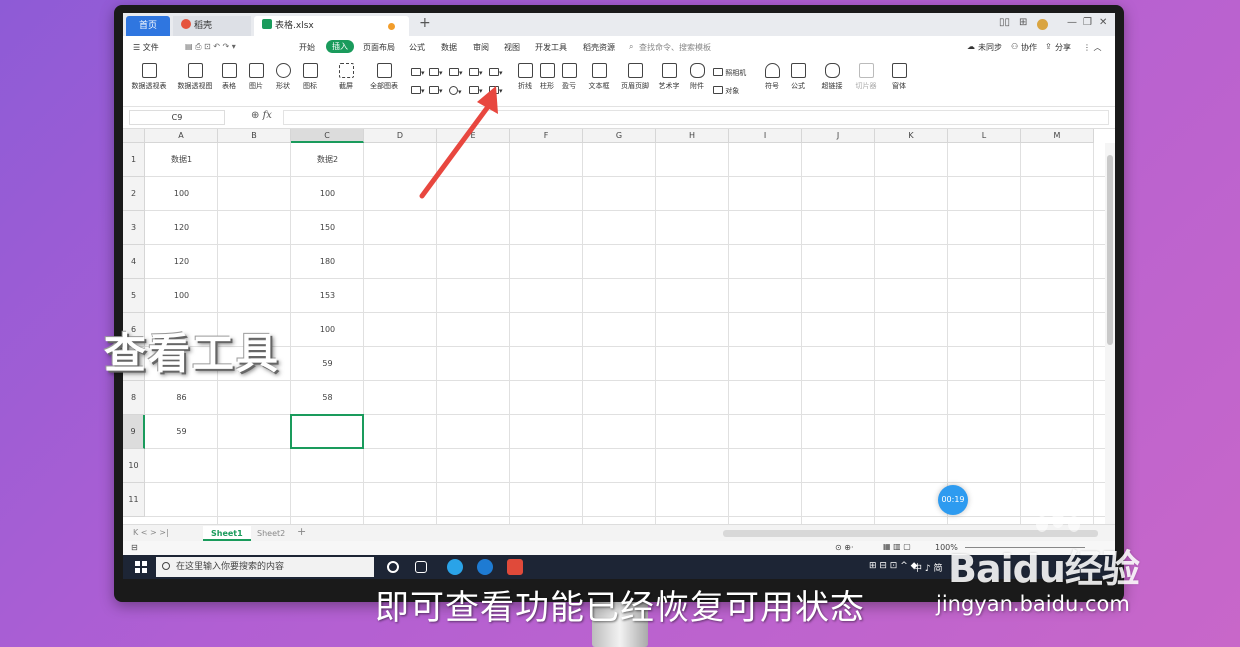 This screenshot has height=647, width=1240. I want to click on timer-badge: 00:19, so click(953, 500).